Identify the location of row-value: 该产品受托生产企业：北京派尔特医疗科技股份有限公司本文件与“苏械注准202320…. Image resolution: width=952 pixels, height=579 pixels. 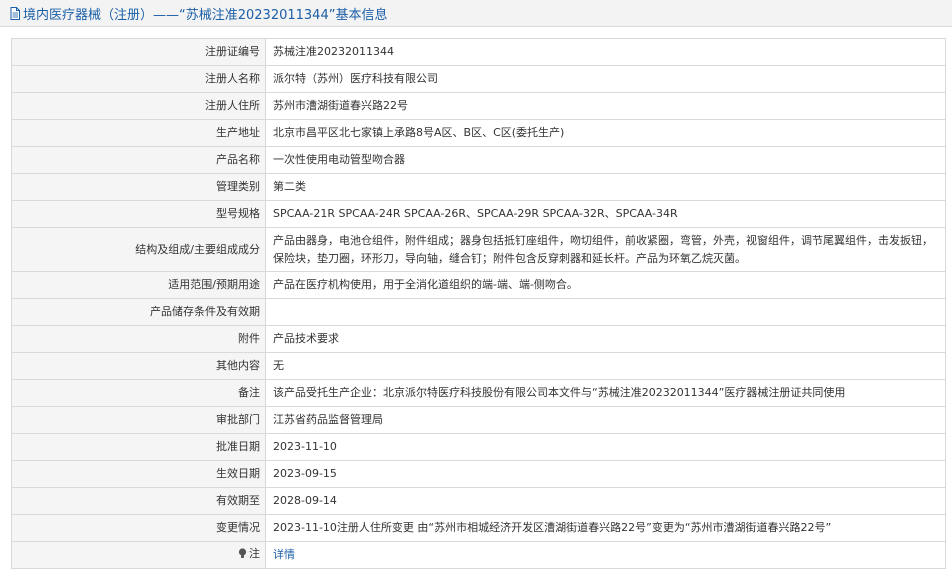
(605, 393).